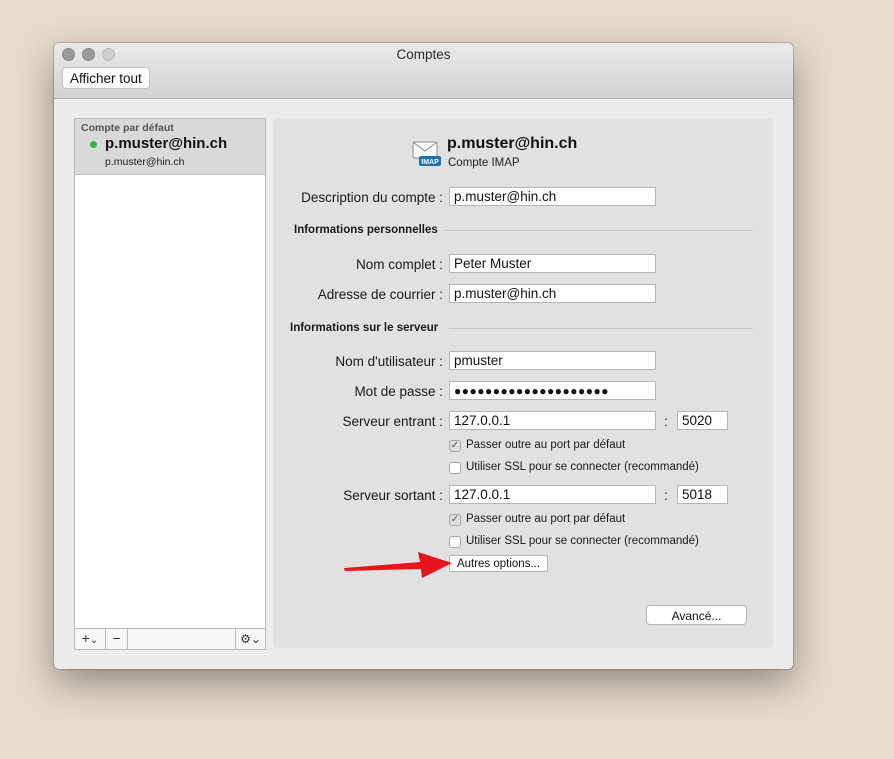 This screenshot has width=894, height=759. Describe the element at coordinates (127, 128) in the screenshot. I see `default-account-group-label: Compte par défaut` at that location.